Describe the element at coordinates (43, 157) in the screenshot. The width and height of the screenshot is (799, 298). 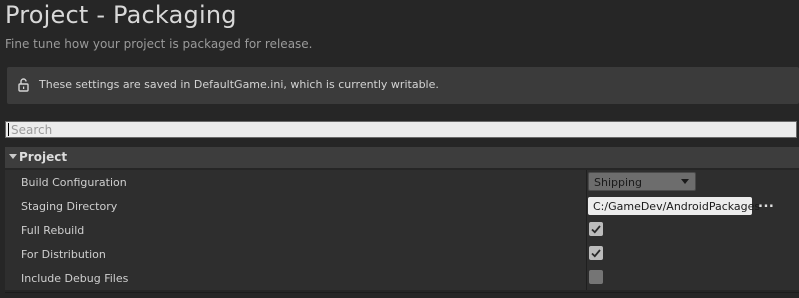
I see `category-label: Project` at that location.